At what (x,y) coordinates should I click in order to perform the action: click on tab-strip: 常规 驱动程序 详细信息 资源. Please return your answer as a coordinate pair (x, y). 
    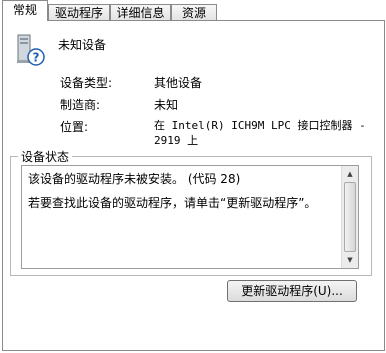
    Looking at the image, I should click on (193, 10).